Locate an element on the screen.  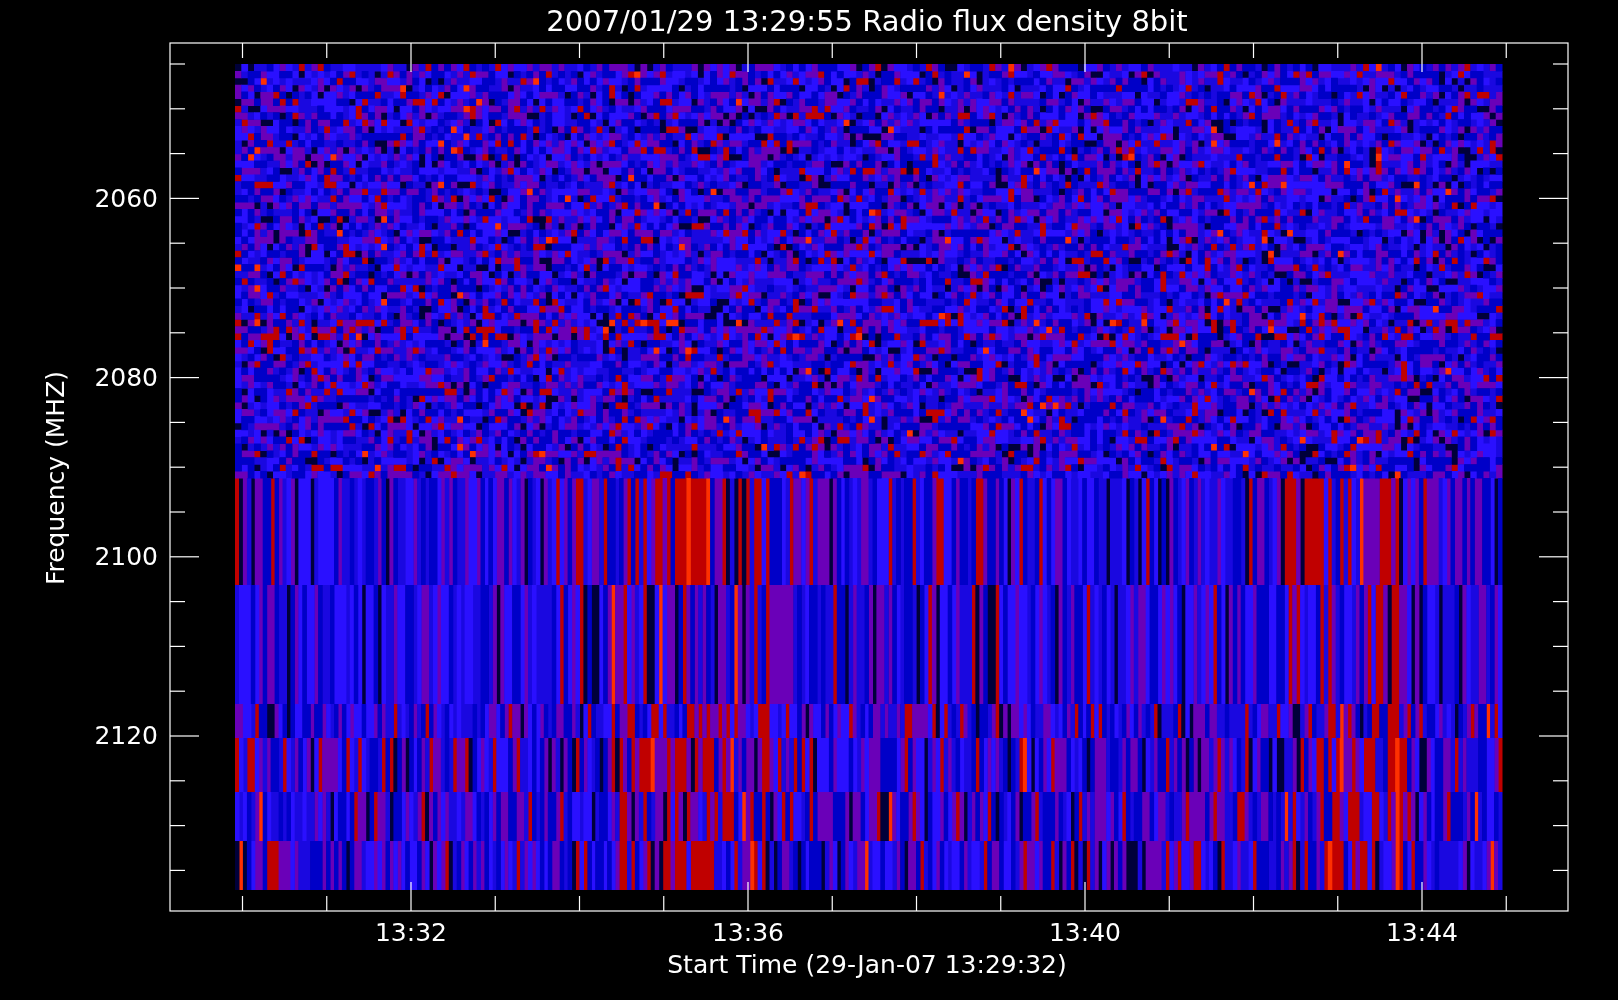
tick-label: 13:32 is located at coordinates (411, 932).